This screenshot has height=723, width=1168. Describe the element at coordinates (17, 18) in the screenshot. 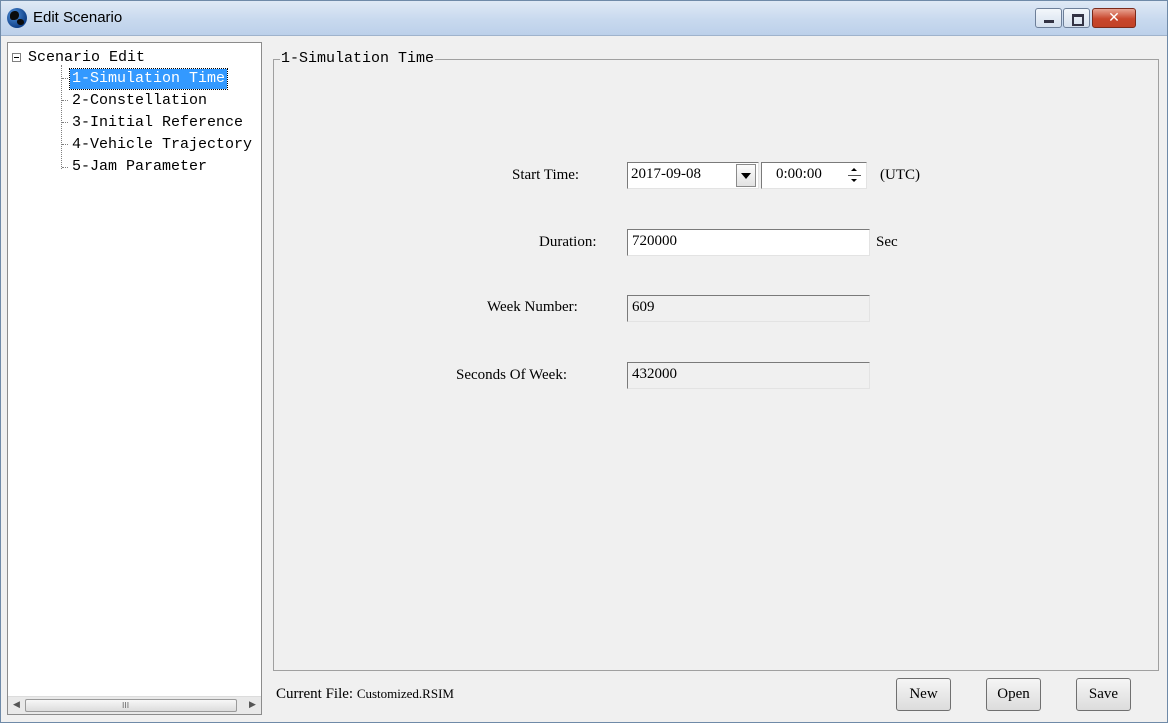

I see `globe-icon` at that location.